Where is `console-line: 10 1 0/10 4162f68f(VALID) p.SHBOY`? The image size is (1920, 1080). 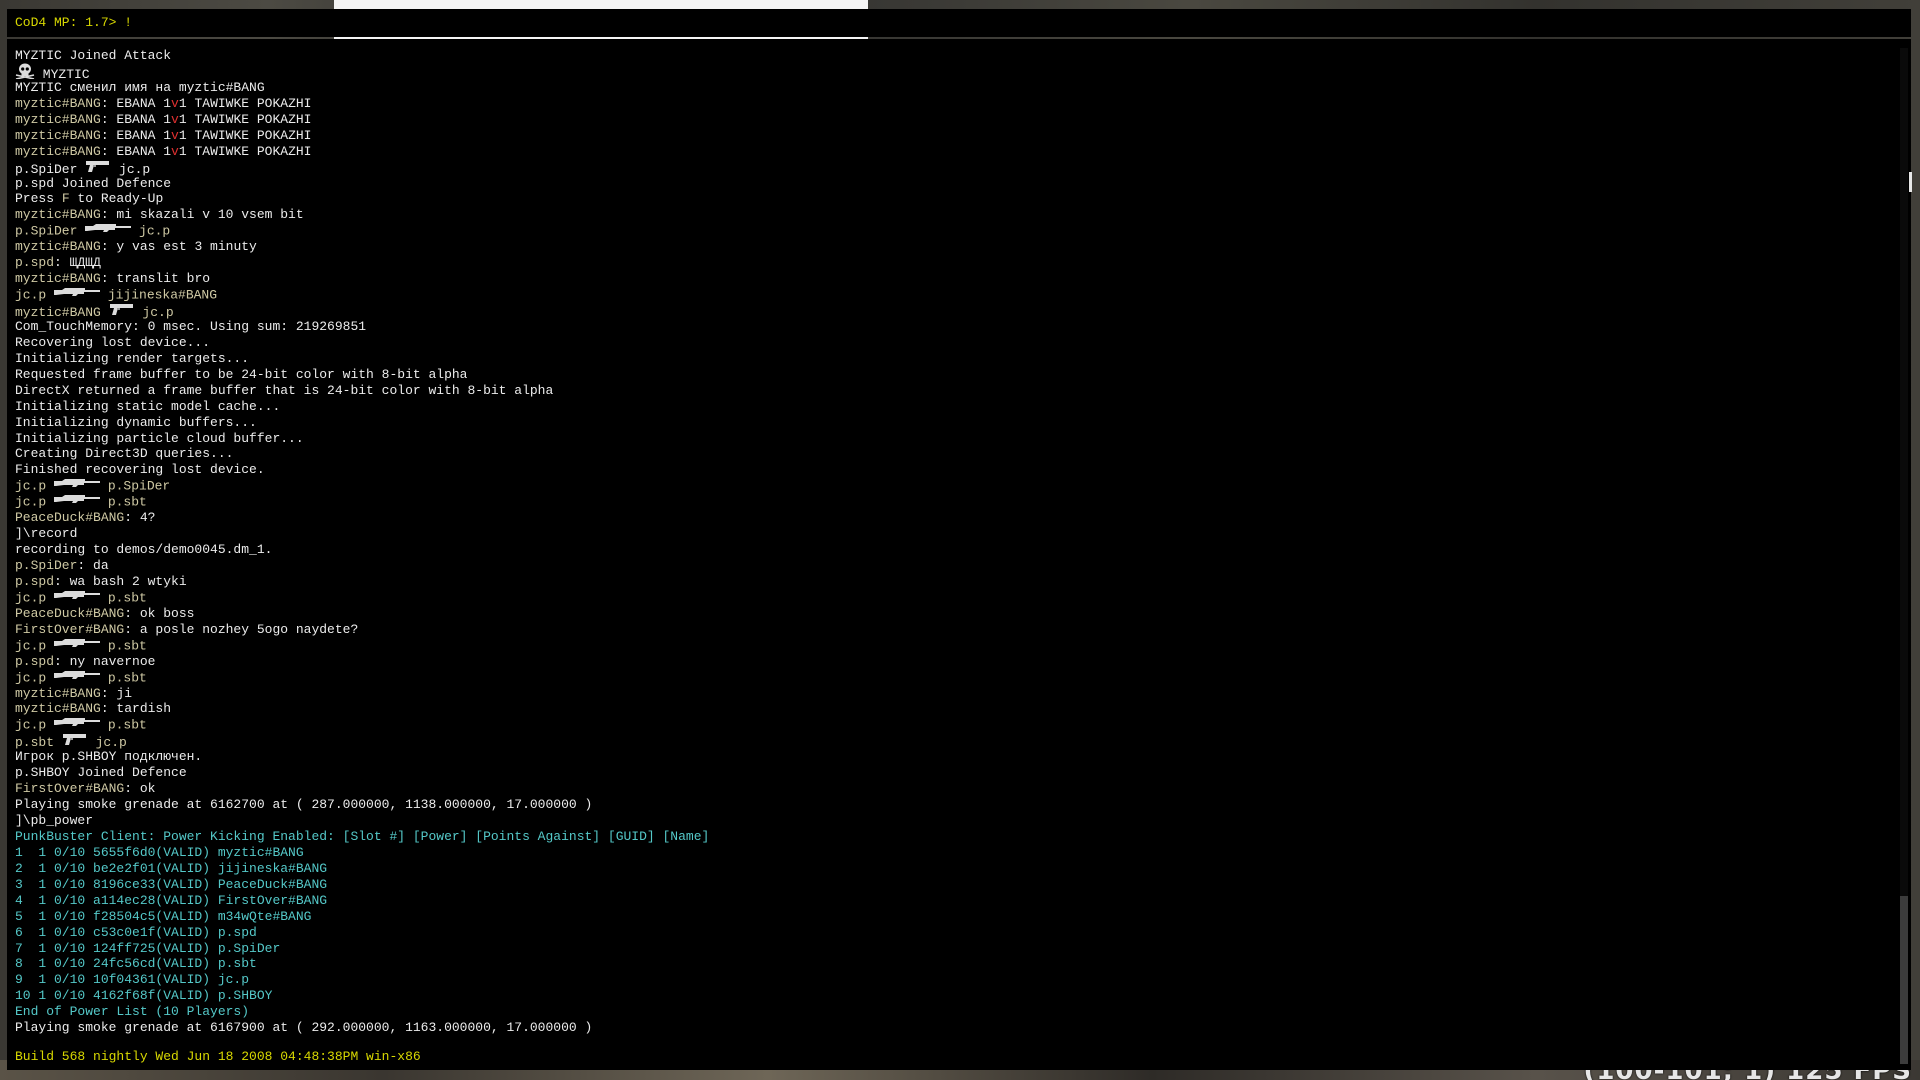 console-line: 10 1 0/10 4162f68f(VALID) p.SHBOY is located at coordinates (948, 996).